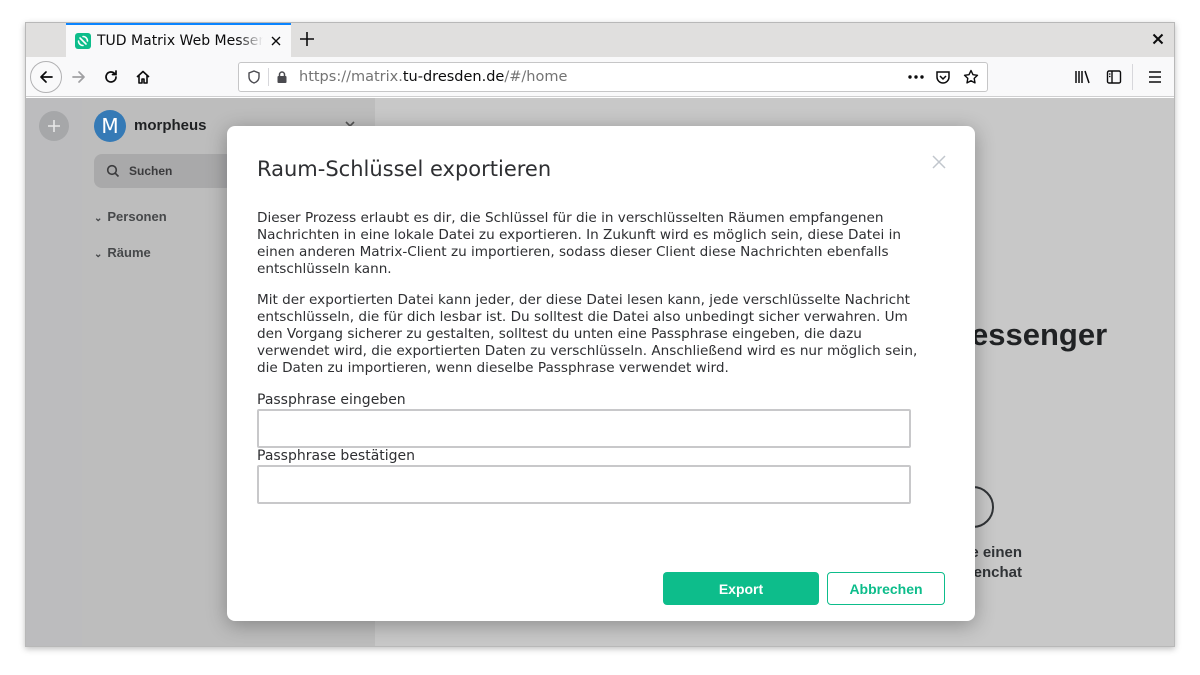  I want to click on forward-arrow-icon, so click(78, 77).